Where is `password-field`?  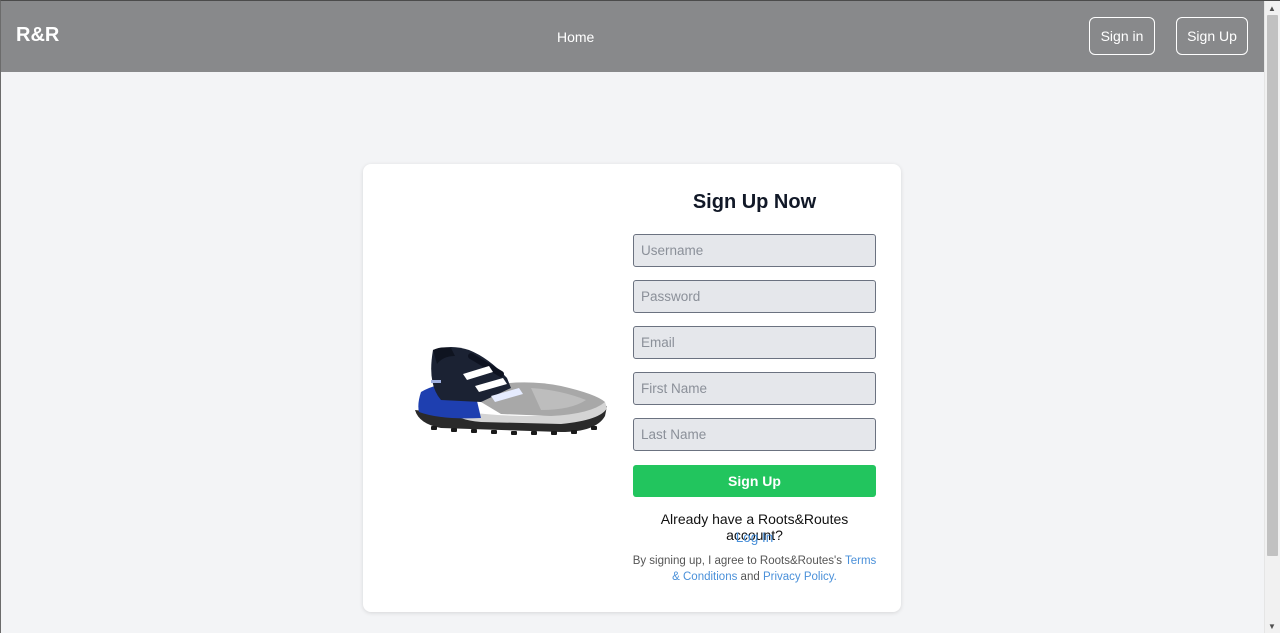 password-field is located at coordinates (754, 296).